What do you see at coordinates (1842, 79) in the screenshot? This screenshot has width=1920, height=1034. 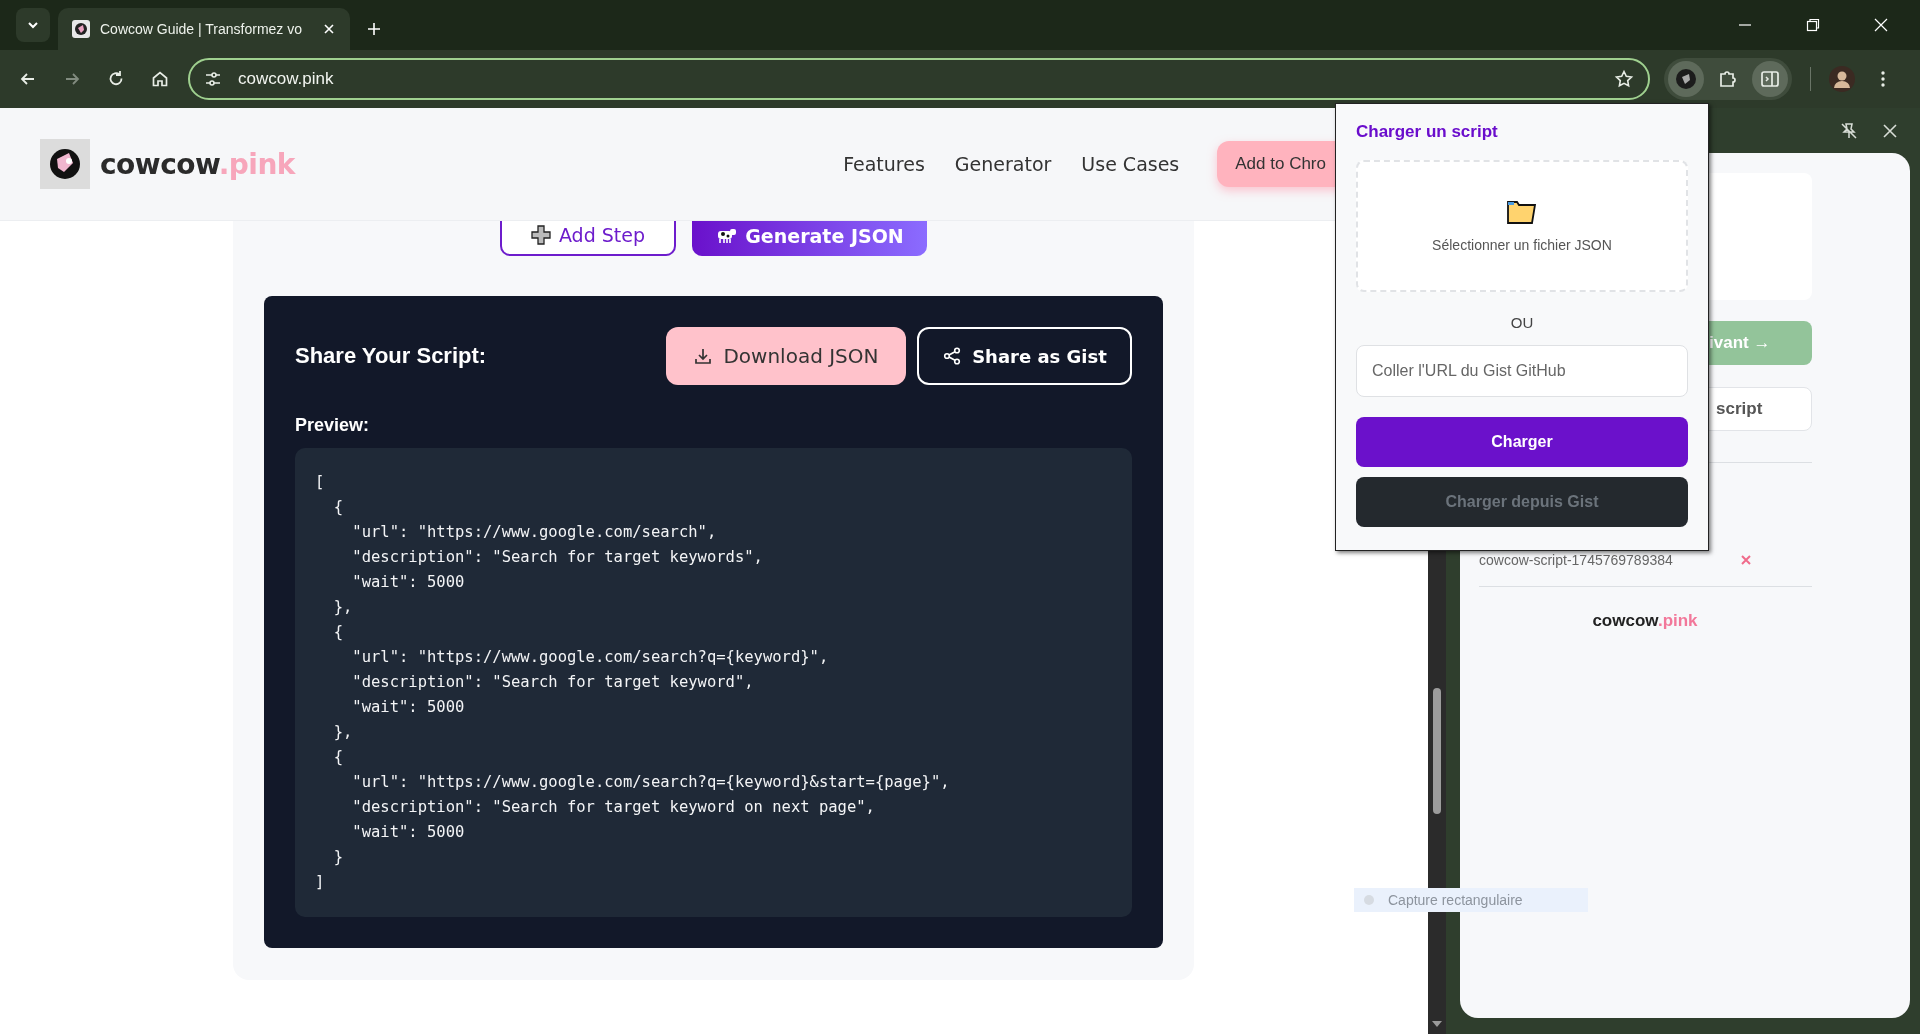 I see `profile-avatar` at bounding box center [1842, 79].